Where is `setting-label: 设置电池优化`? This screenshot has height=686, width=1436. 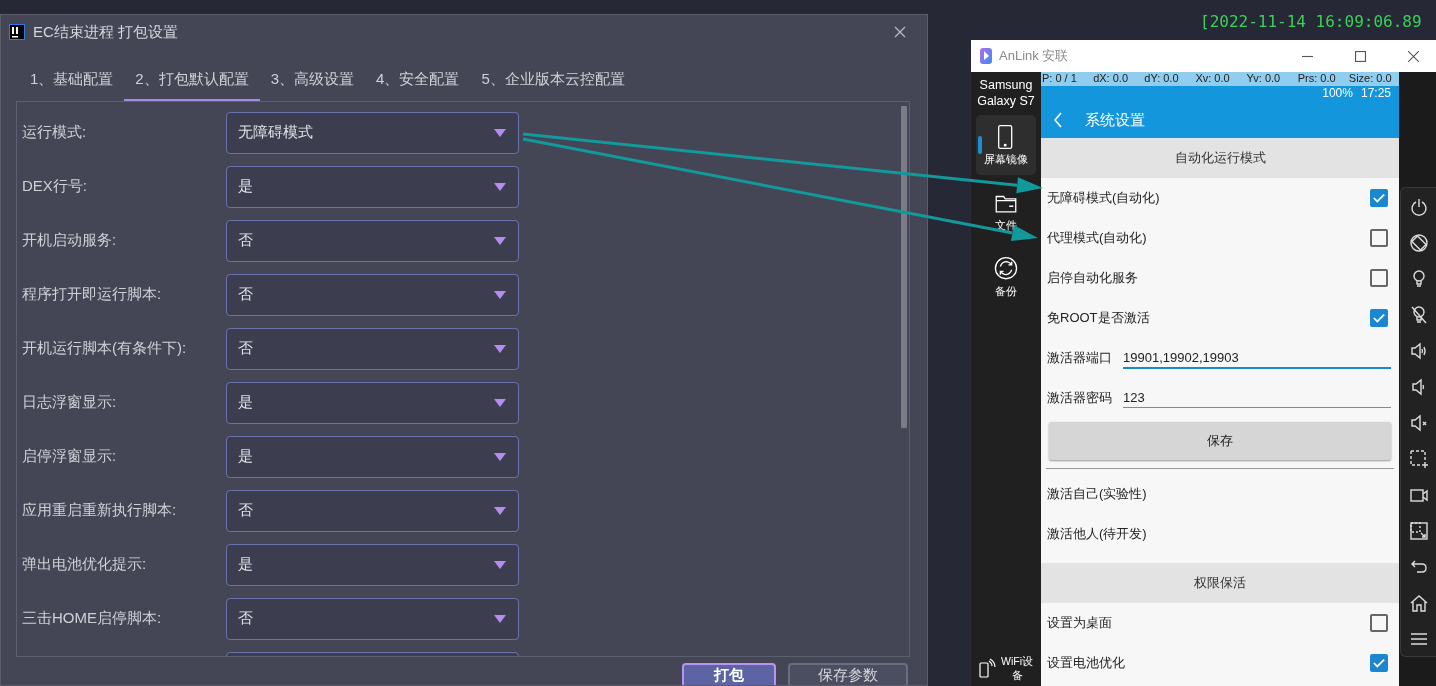 setting-label: 设置电池优化 is located at coordinates (1086, 663).